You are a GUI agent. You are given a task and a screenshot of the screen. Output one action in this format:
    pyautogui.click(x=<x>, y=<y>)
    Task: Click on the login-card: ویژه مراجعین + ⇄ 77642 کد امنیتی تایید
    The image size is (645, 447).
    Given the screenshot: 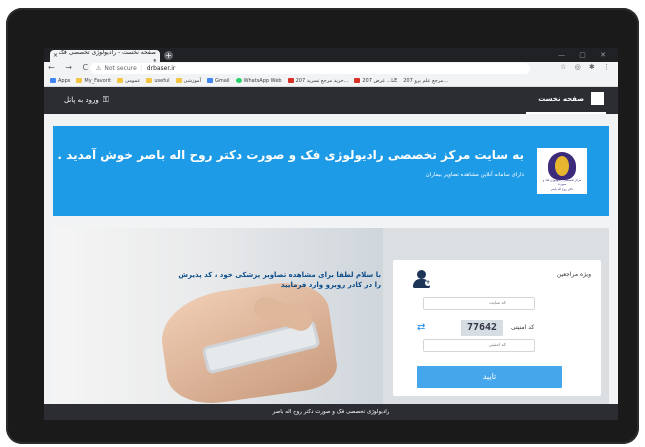 What is the action you would take?
    pyautogui.click(x=497, y=328)
    